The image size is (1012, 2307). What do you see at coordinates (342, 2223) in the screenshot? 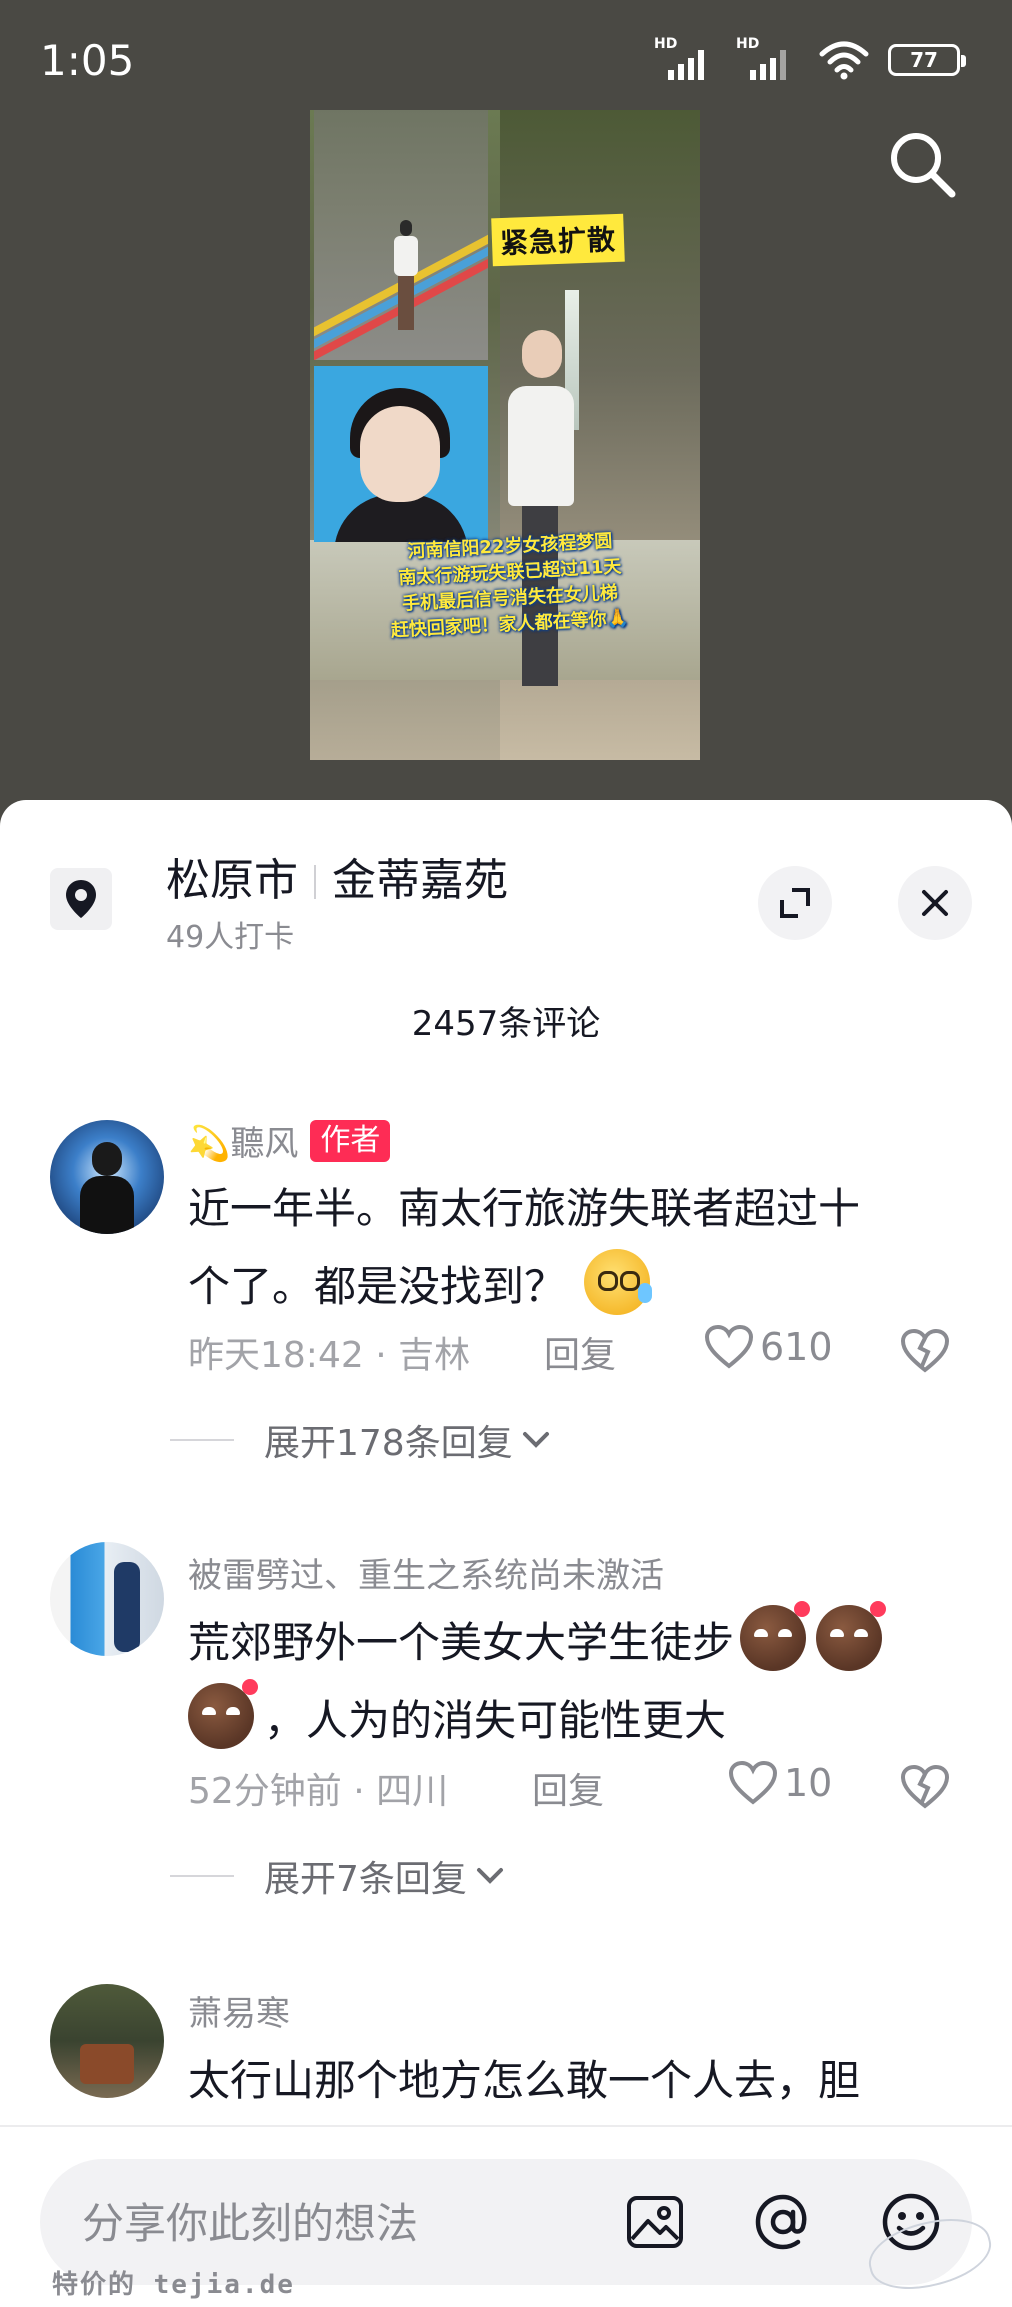
I see `comment-input` at bounding box center [342, 2223].